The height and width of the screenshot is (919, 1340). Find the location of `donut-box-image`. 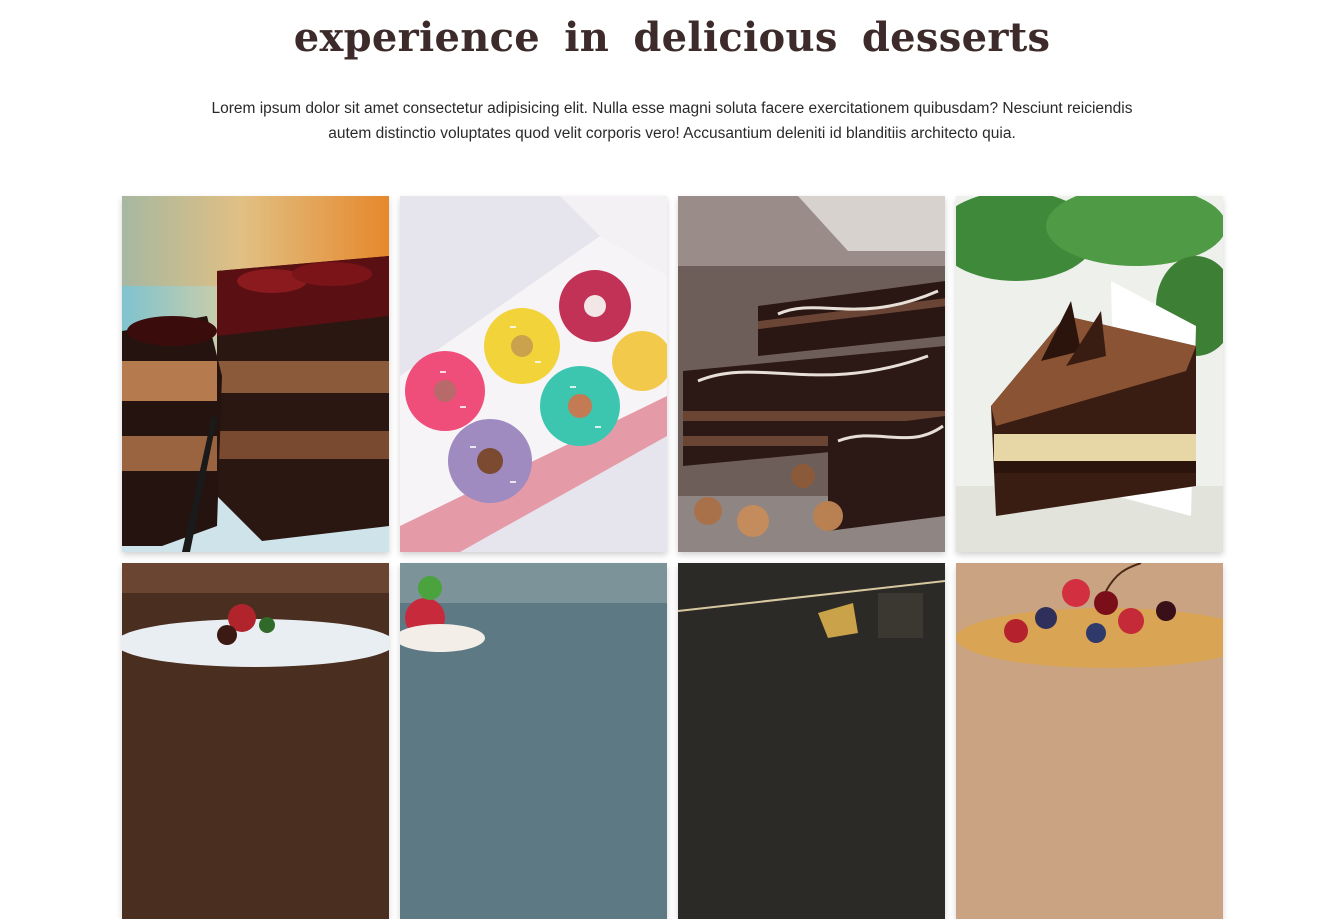

donut-box-image is located at coordinates (533, 374).